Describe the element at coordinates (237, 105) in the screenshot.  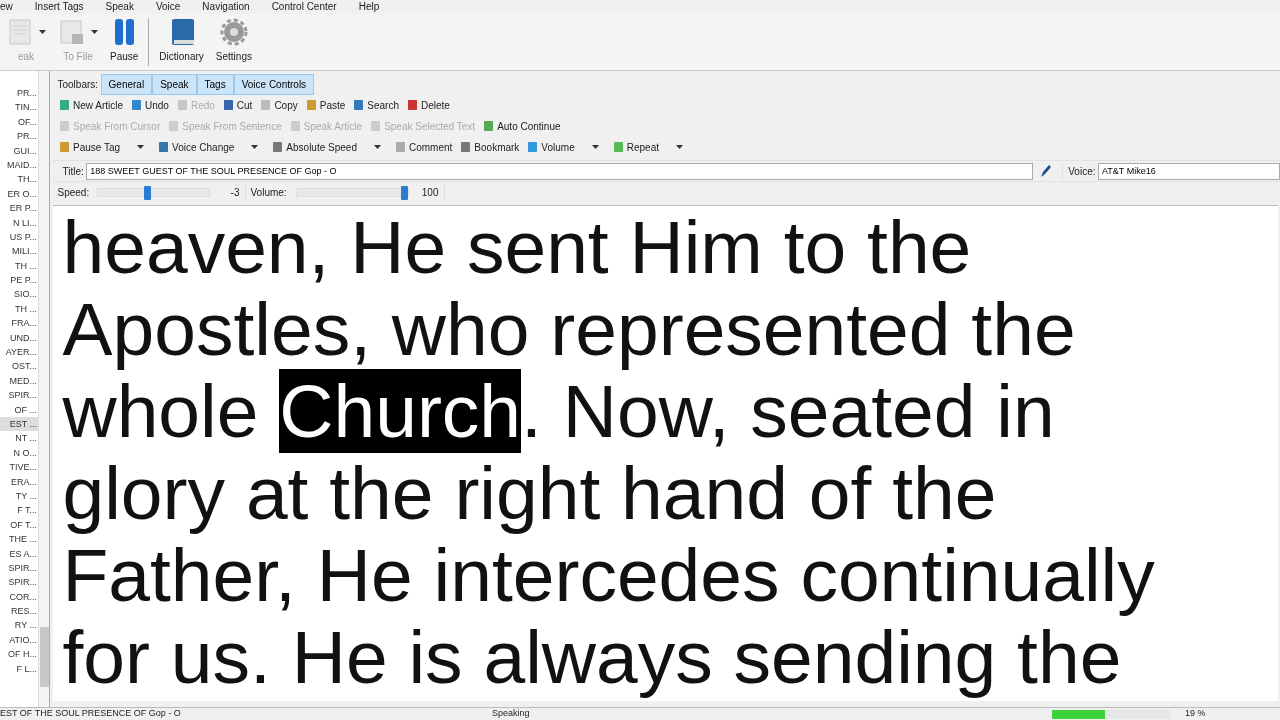
I see `toolbar-button: Cut` at that location.